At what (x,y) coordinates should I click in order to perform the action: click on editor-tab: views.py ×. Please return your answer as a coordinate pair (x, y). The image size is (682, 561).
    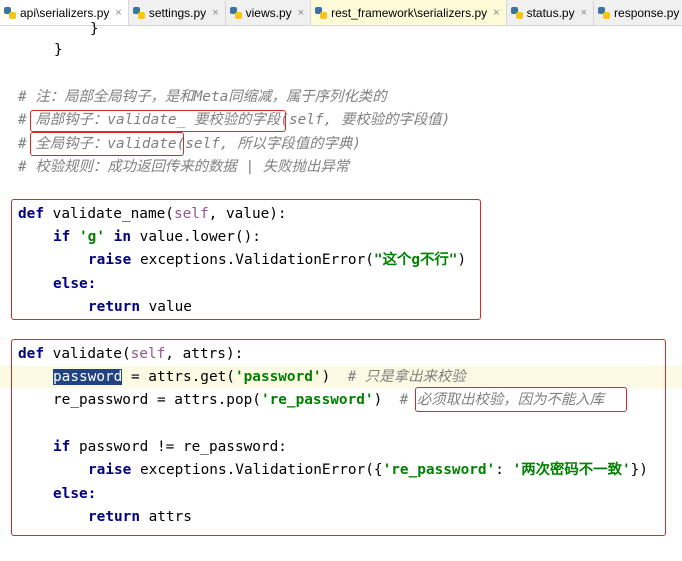
    Looking at the image, I should click on (269, 12).